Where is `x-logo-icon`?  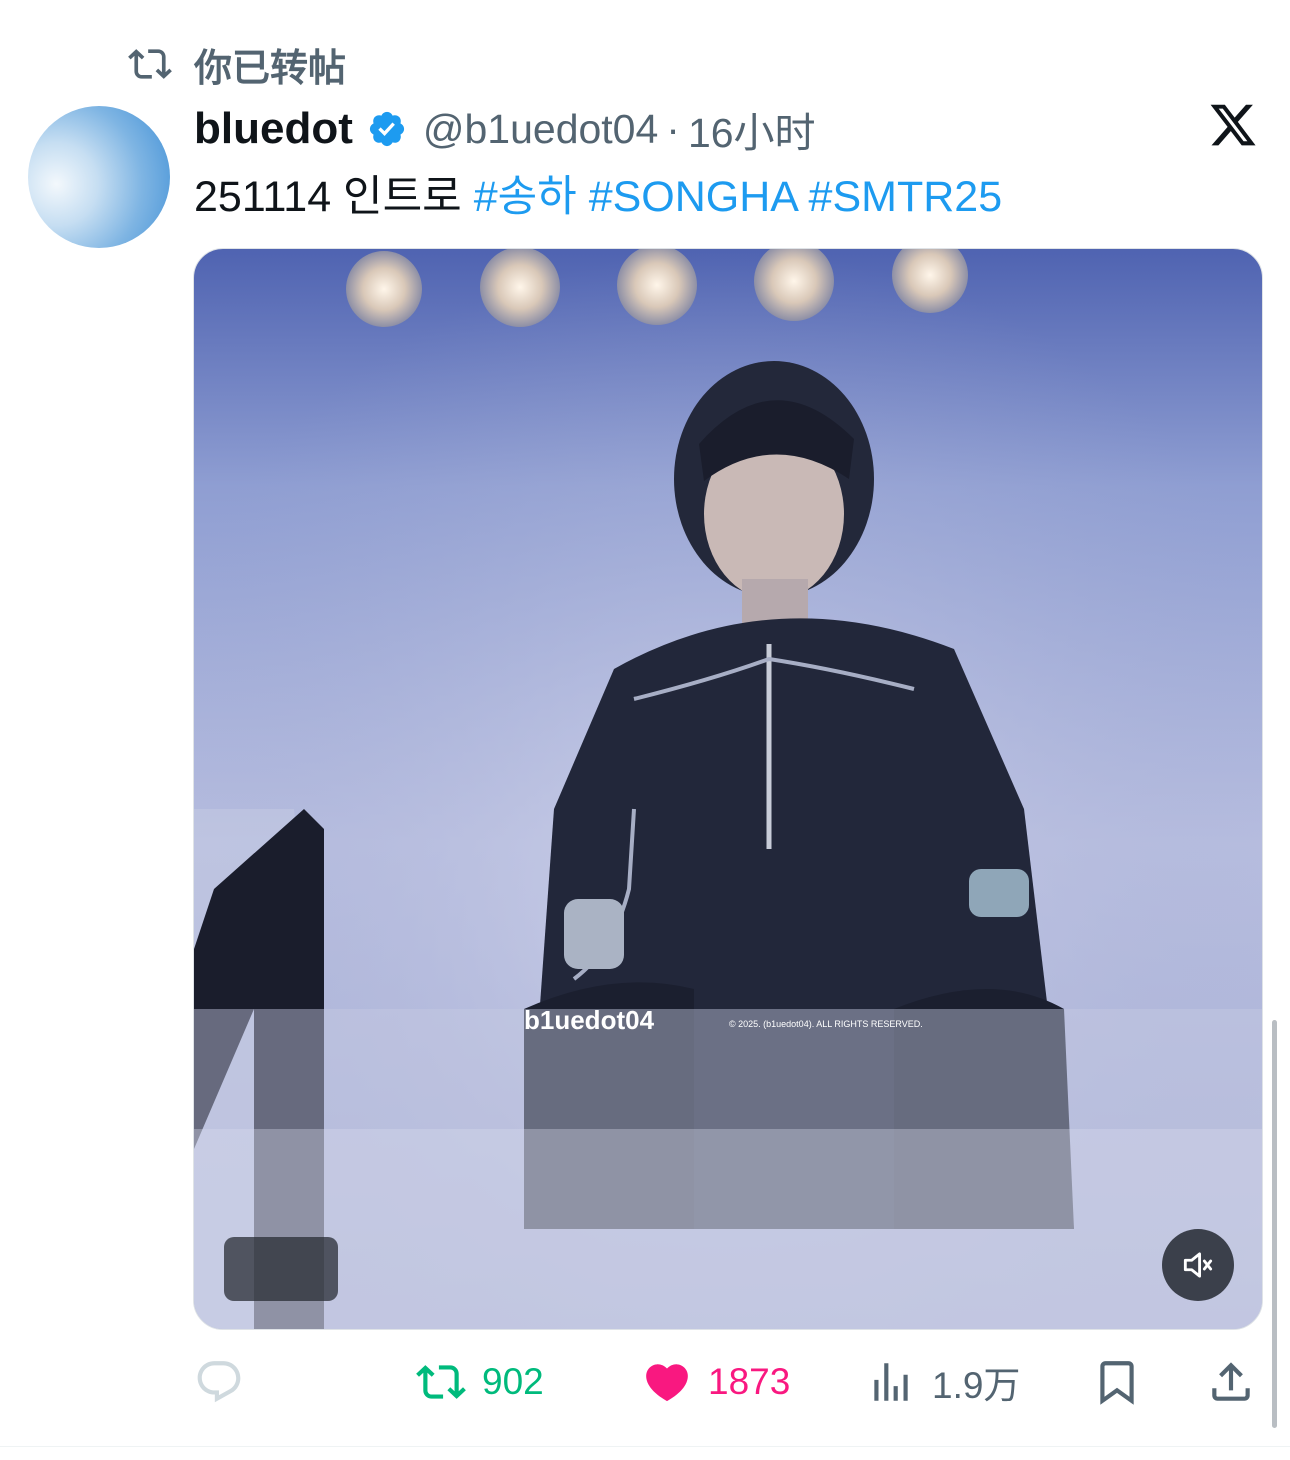
x-logo-icon is located at coordinates (1233, 125).